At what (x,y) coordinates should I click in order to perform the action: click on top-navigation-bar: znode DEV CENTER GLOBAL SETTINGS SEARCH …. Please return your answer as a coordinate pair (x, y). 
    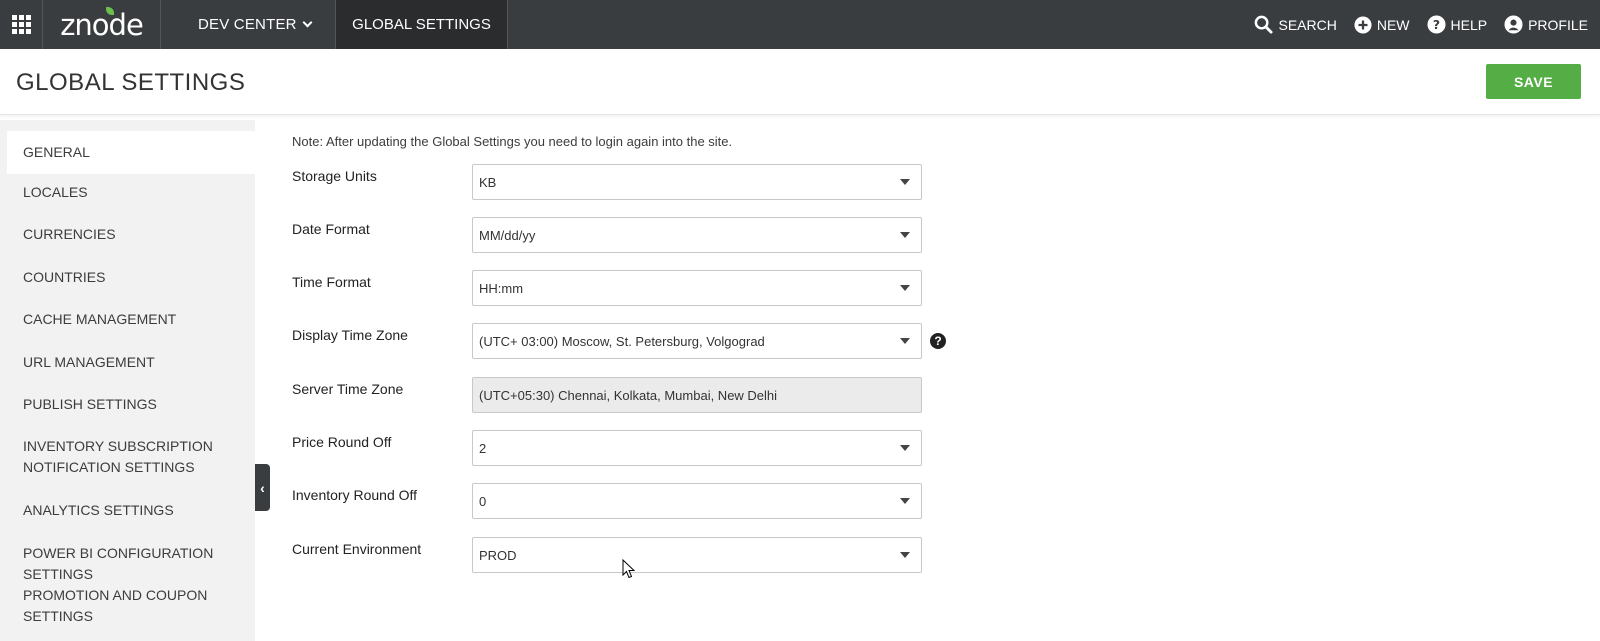
    Looking at the image, I should click on (800, 24).